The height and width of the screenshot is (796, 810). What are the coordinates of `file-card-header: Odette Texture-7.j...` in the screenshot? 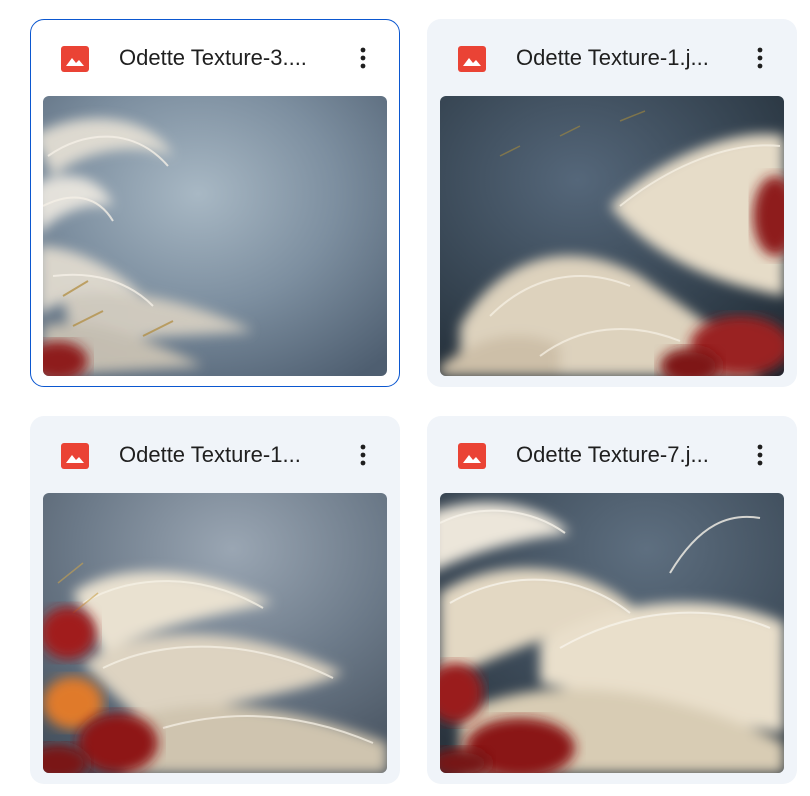 It's located at (612, 454).